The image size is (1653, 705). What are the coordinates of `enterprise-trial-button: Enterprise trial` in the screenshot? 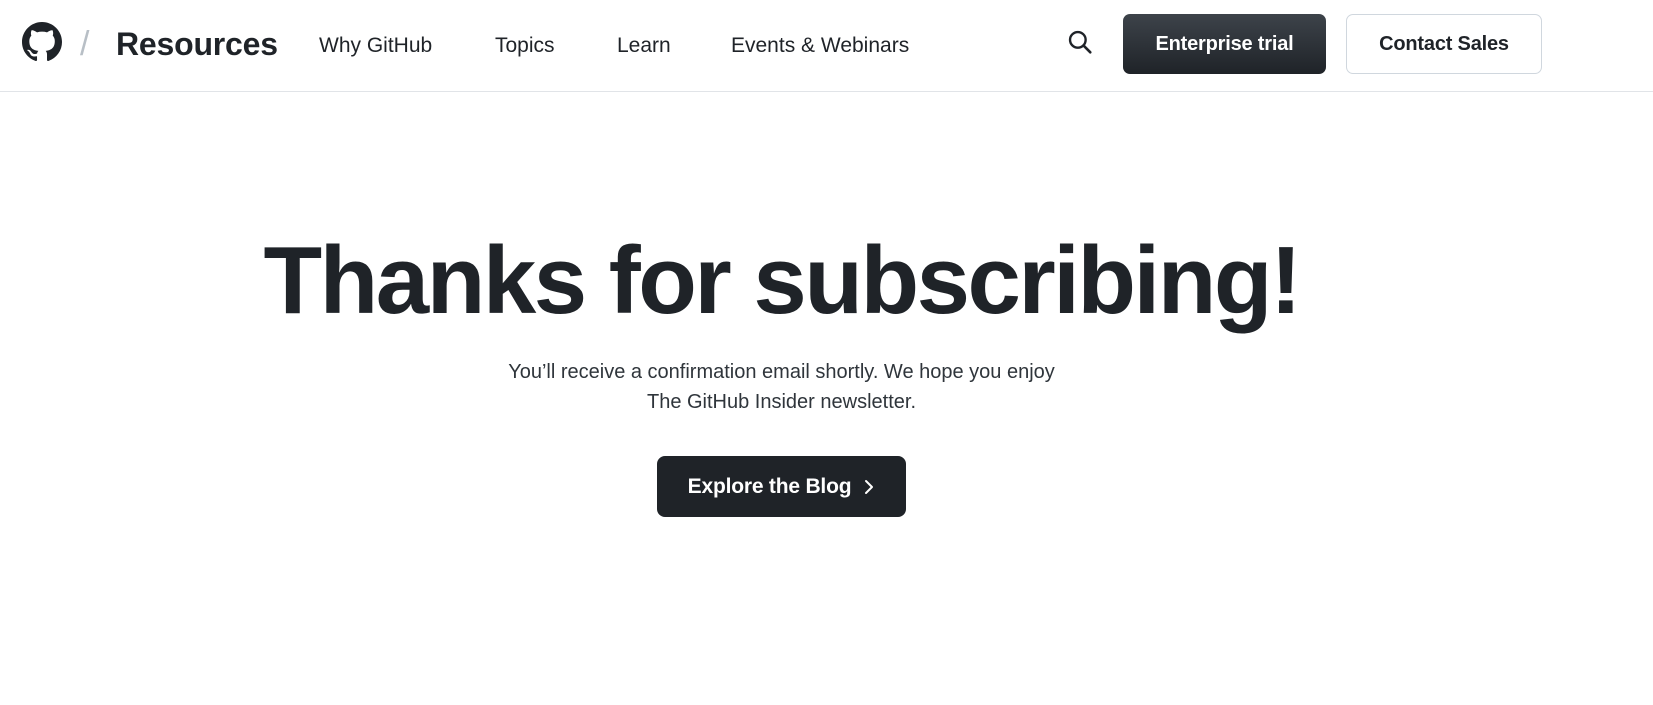 It's located at (1224, 44).